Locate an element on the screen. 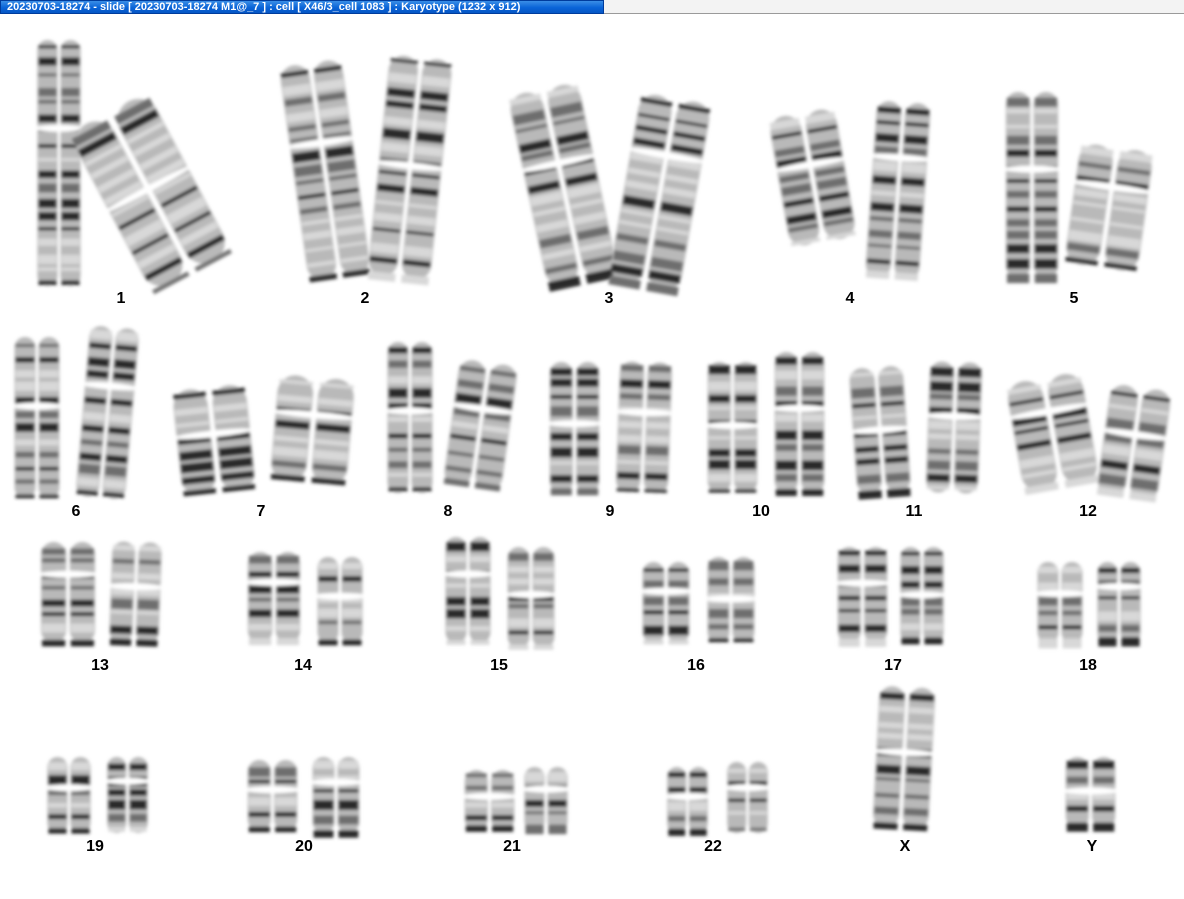 The height and width of the screenshot is (899, 1184). chromatid is located at coordinates (47, 163).